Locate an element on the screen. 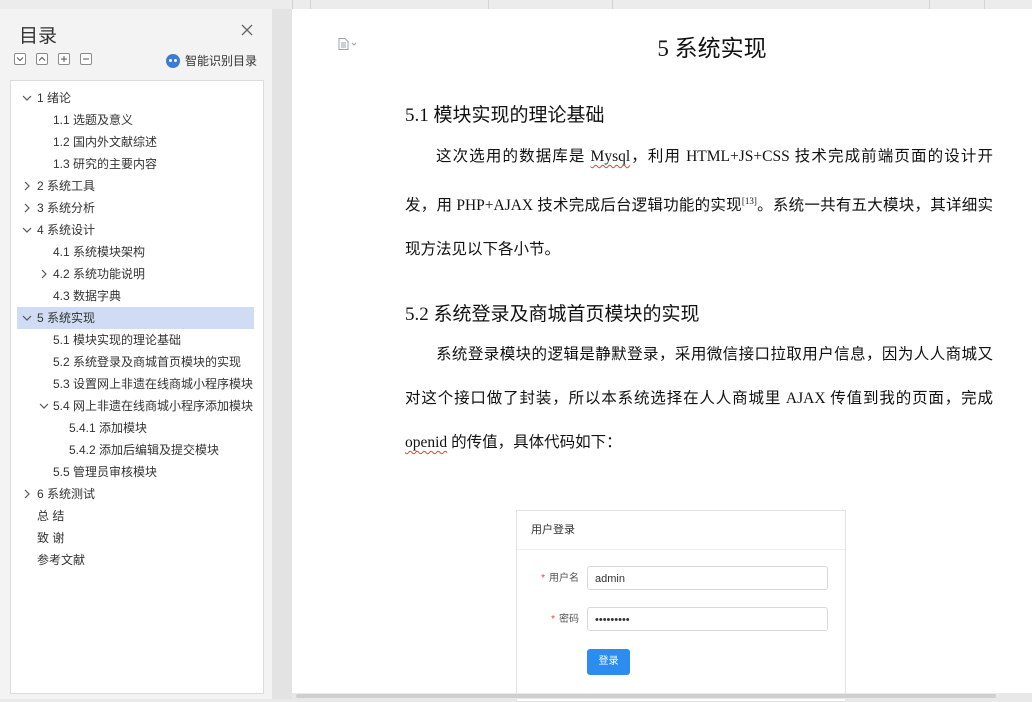  toc-item: 4 系统设计 is located at coordinates (137, 230).